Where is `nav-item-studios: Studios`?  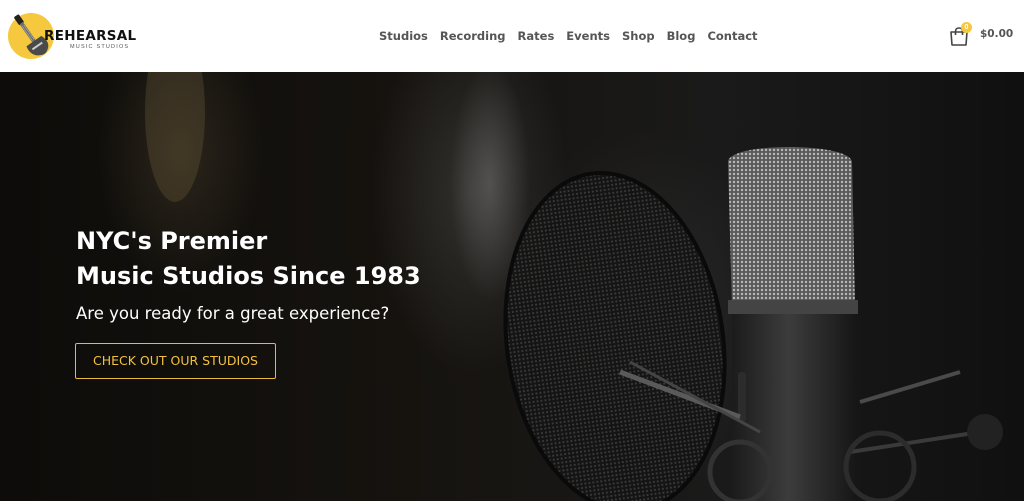 nav-item-studios: Studios is located at coordinates (403, 36).